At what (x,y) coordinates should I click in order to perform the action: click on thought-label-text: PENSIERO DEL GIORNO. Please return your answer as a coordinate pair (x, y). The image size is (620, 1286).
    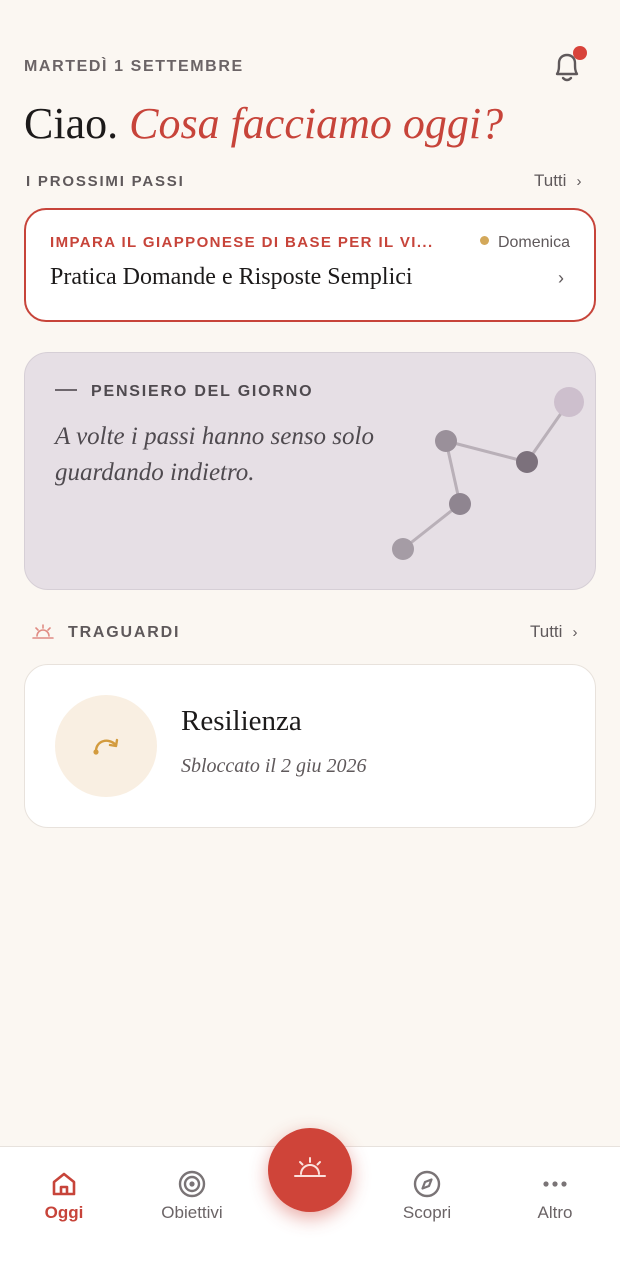
    Looking at the image, I should click on (202, 391).